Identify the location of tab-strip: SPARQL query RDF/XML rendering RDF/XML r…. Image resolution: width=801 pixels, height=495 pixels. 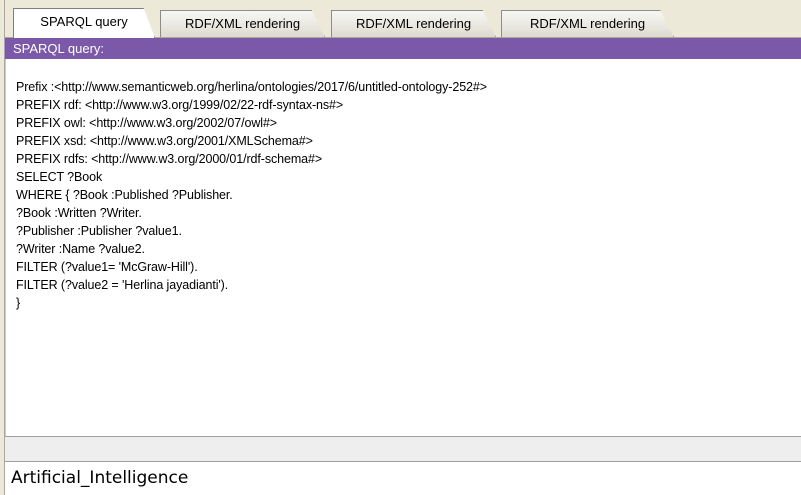
(403, 19).